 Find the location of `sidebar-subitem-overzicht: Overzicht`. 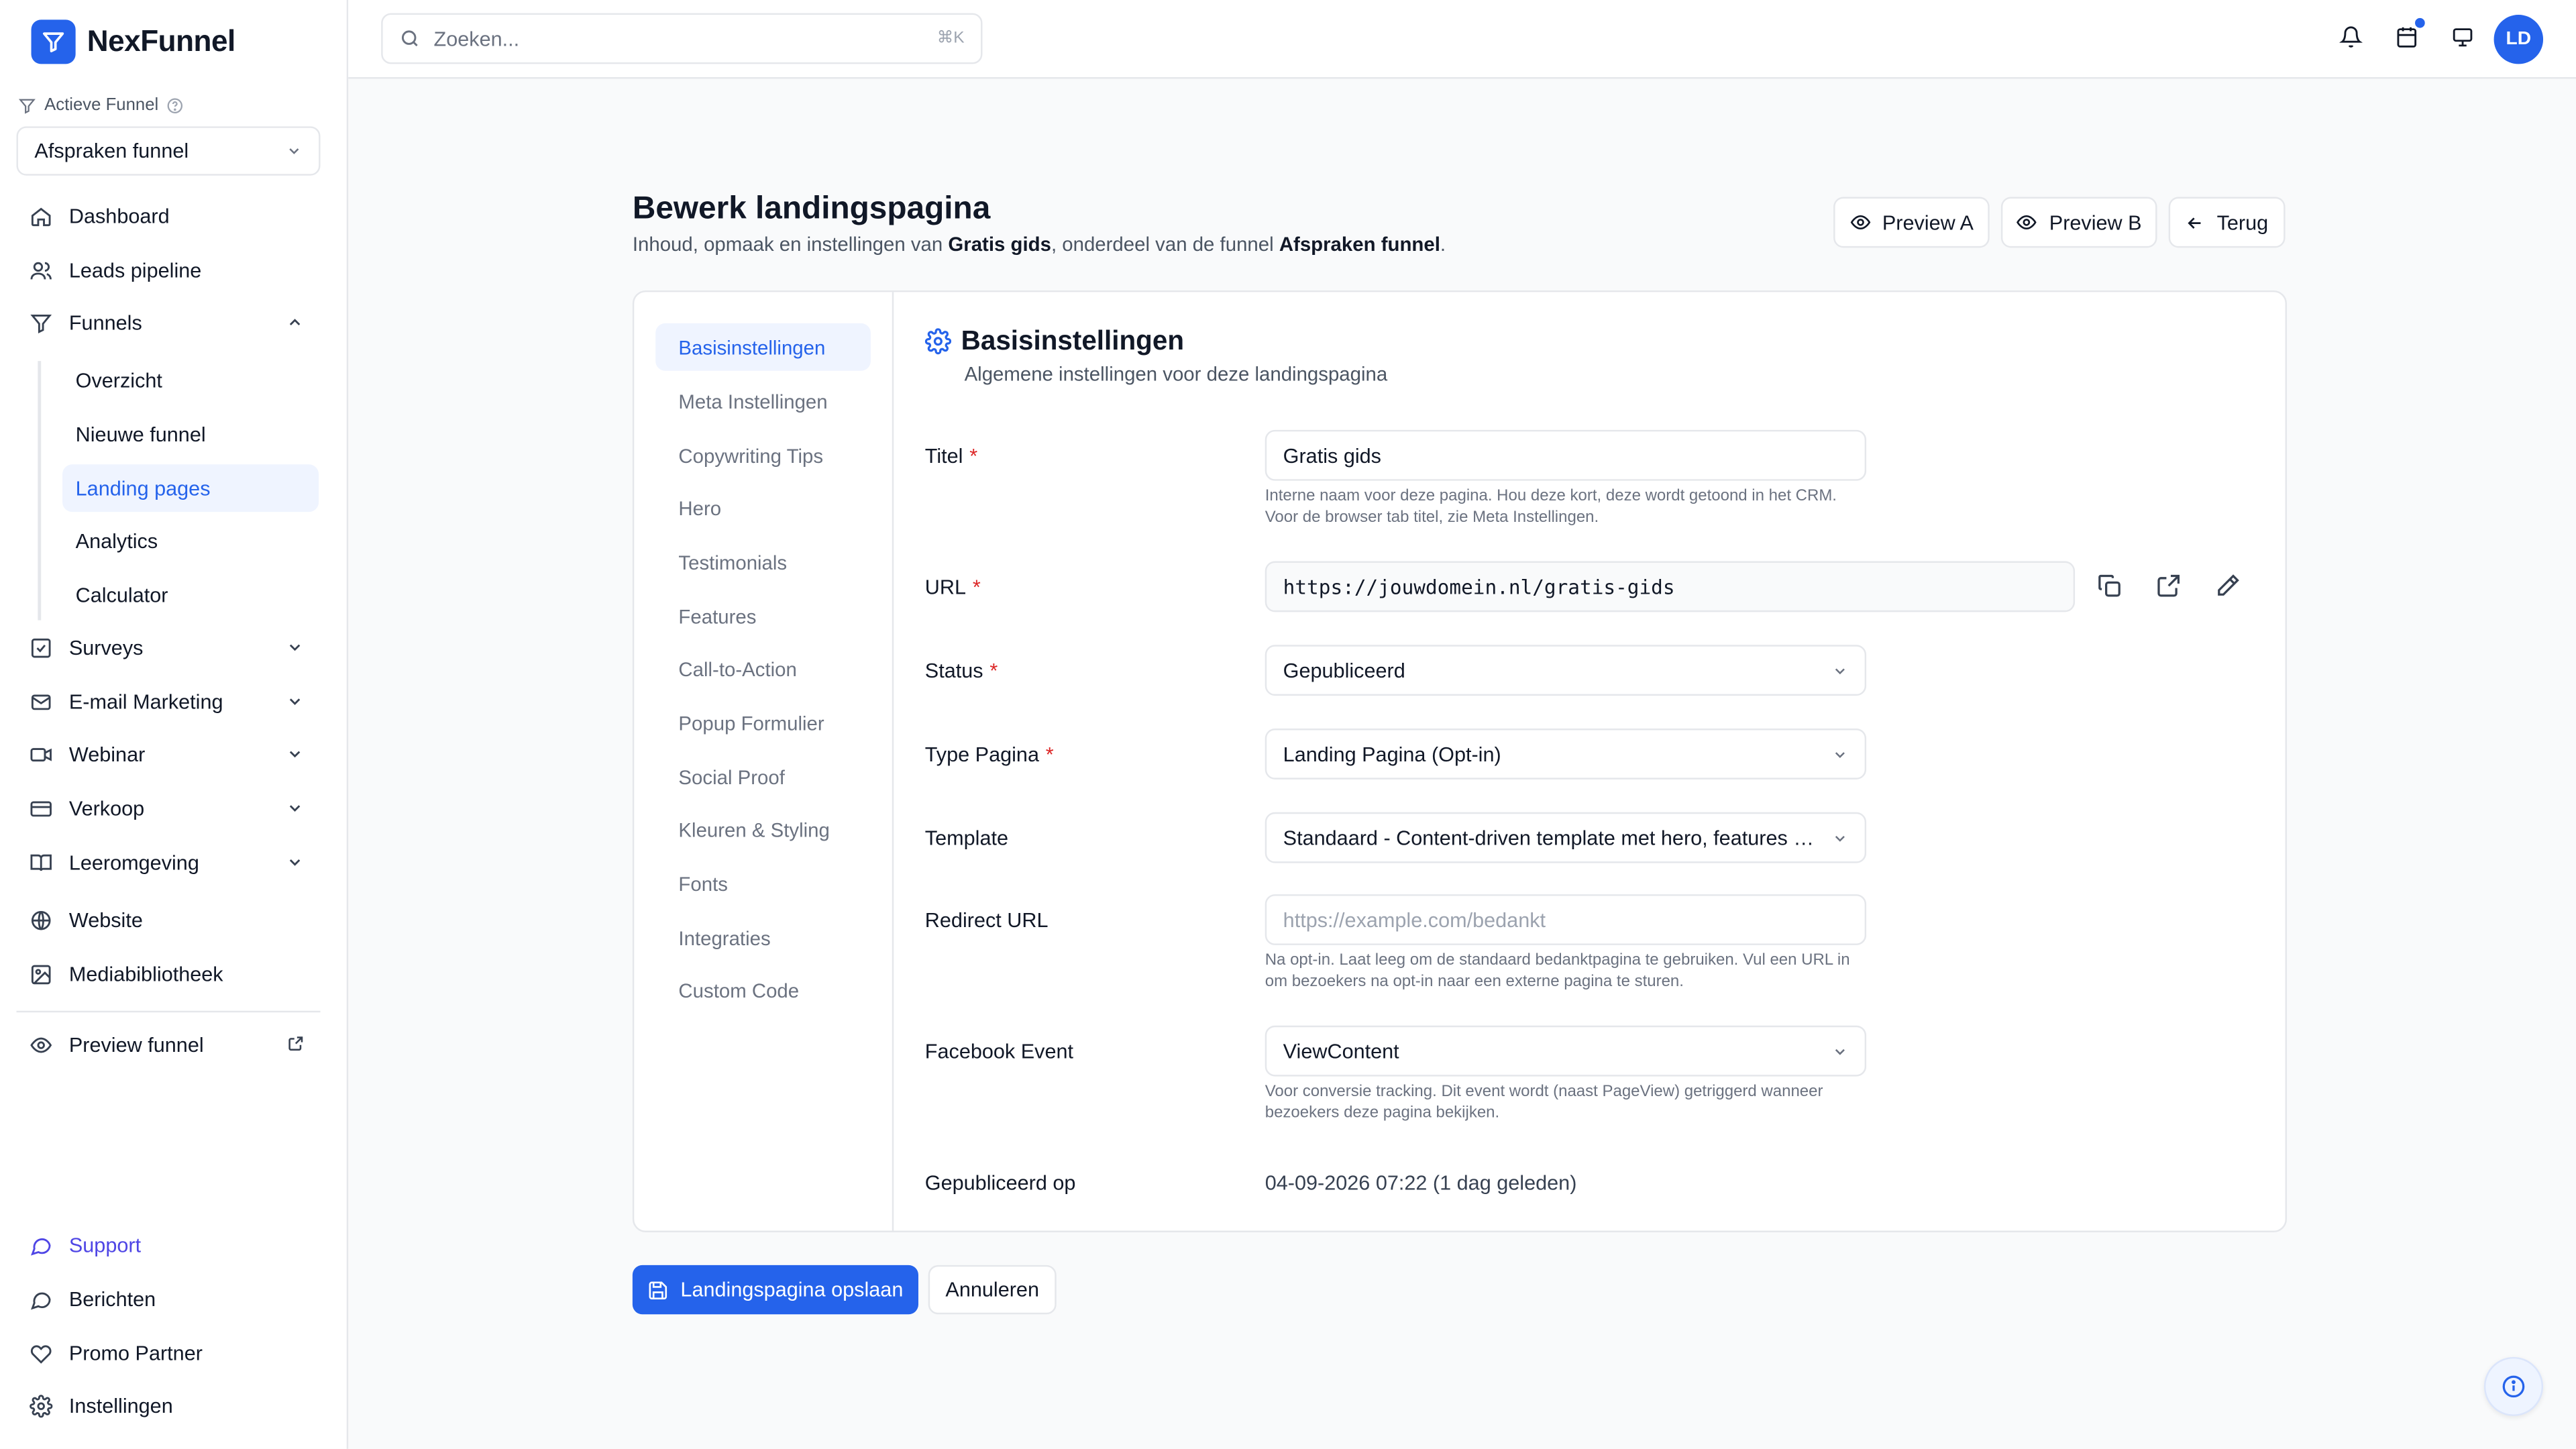

sidebar-subitem-overzicht: Overzicht is located at coordinates (190, 380).